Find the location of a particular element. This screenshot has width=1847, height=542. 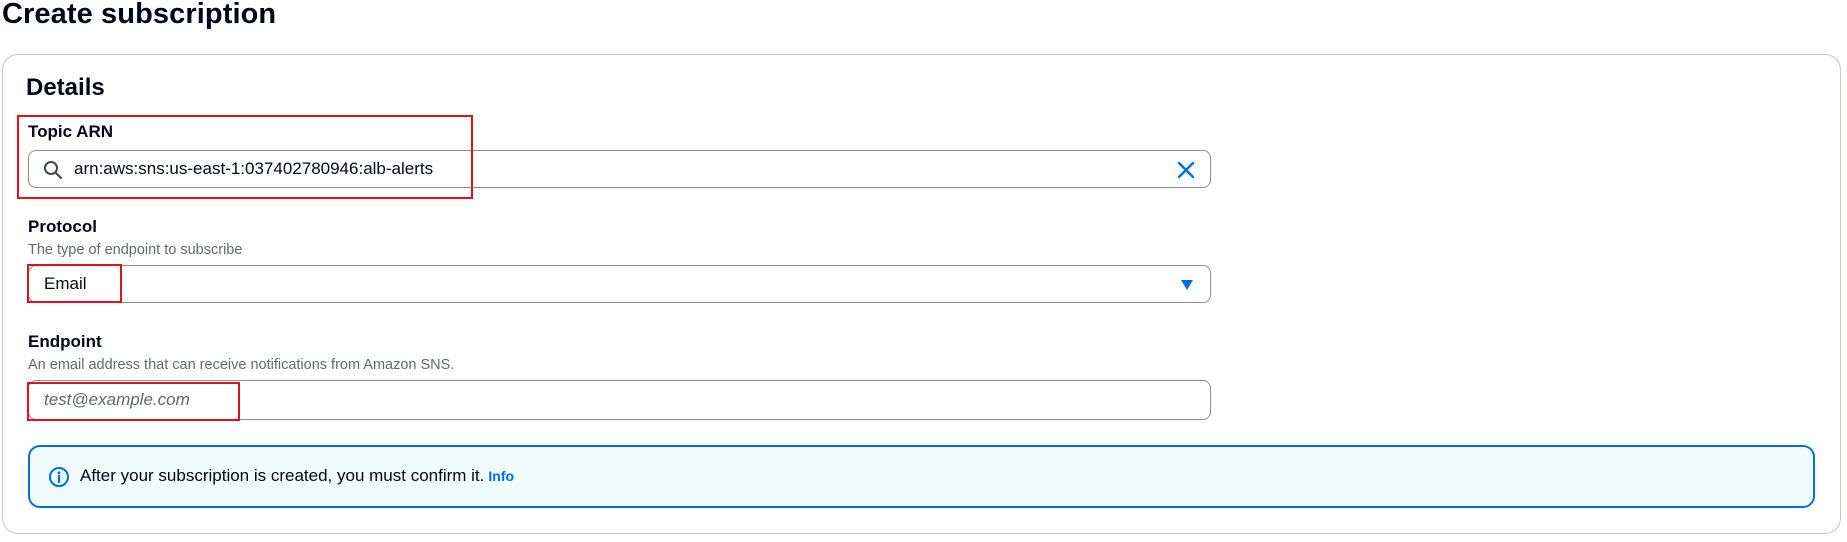

topic-arn-label: Topic ARN is located at coordinates (70, 131).